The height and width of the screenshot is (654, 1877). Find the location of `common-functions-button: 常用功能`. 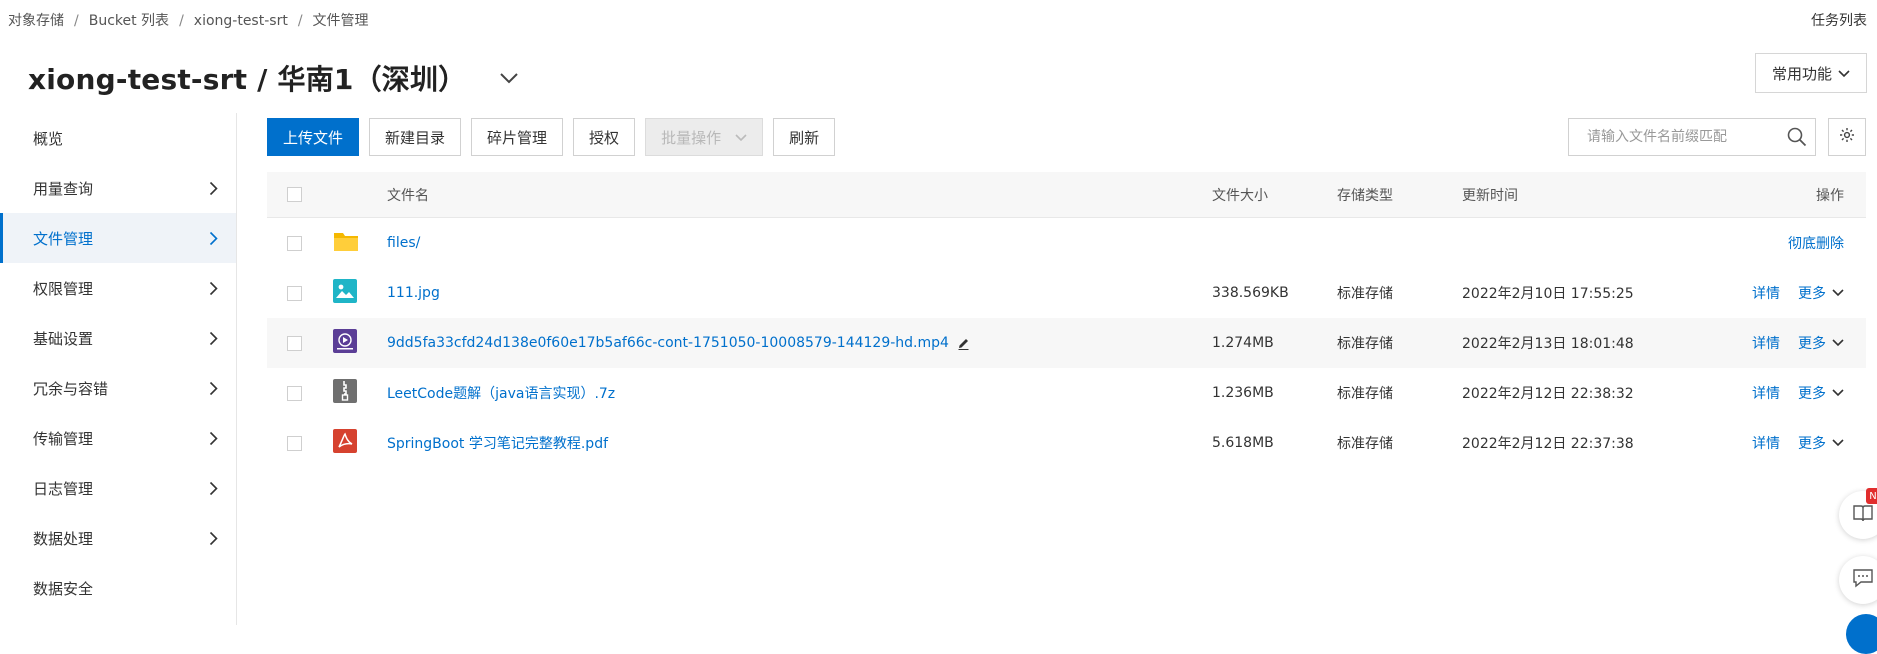

common-functions-button: 常用功能 is located at coordinates (1810, 73).